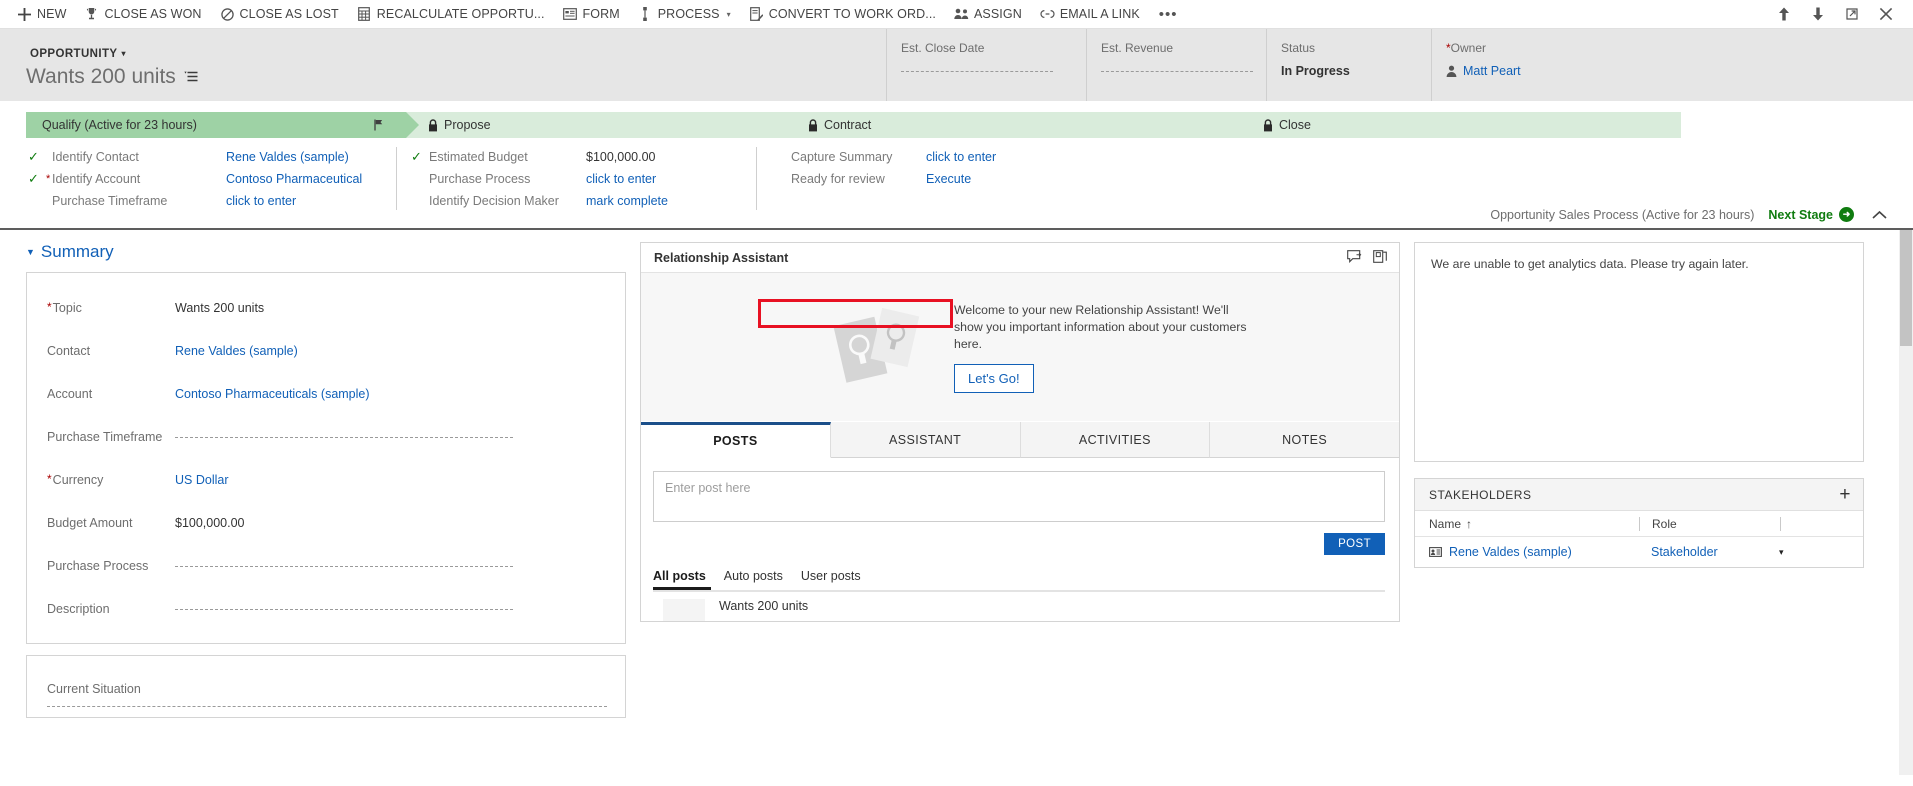 This screenshot has height=786, width=1913. I want to click on table-row: Rene Valdes (sample) Stakeholder ▾, so click(1639, 552).